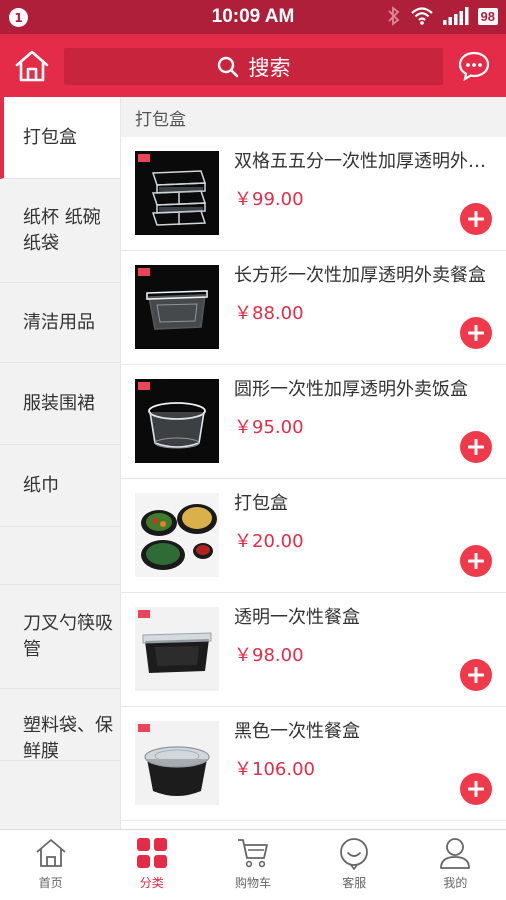 Image resolution: width=506 pixels, height=900 pixels. I want to click on product-name: 黑色一次性餐盒, so click(297, 731).